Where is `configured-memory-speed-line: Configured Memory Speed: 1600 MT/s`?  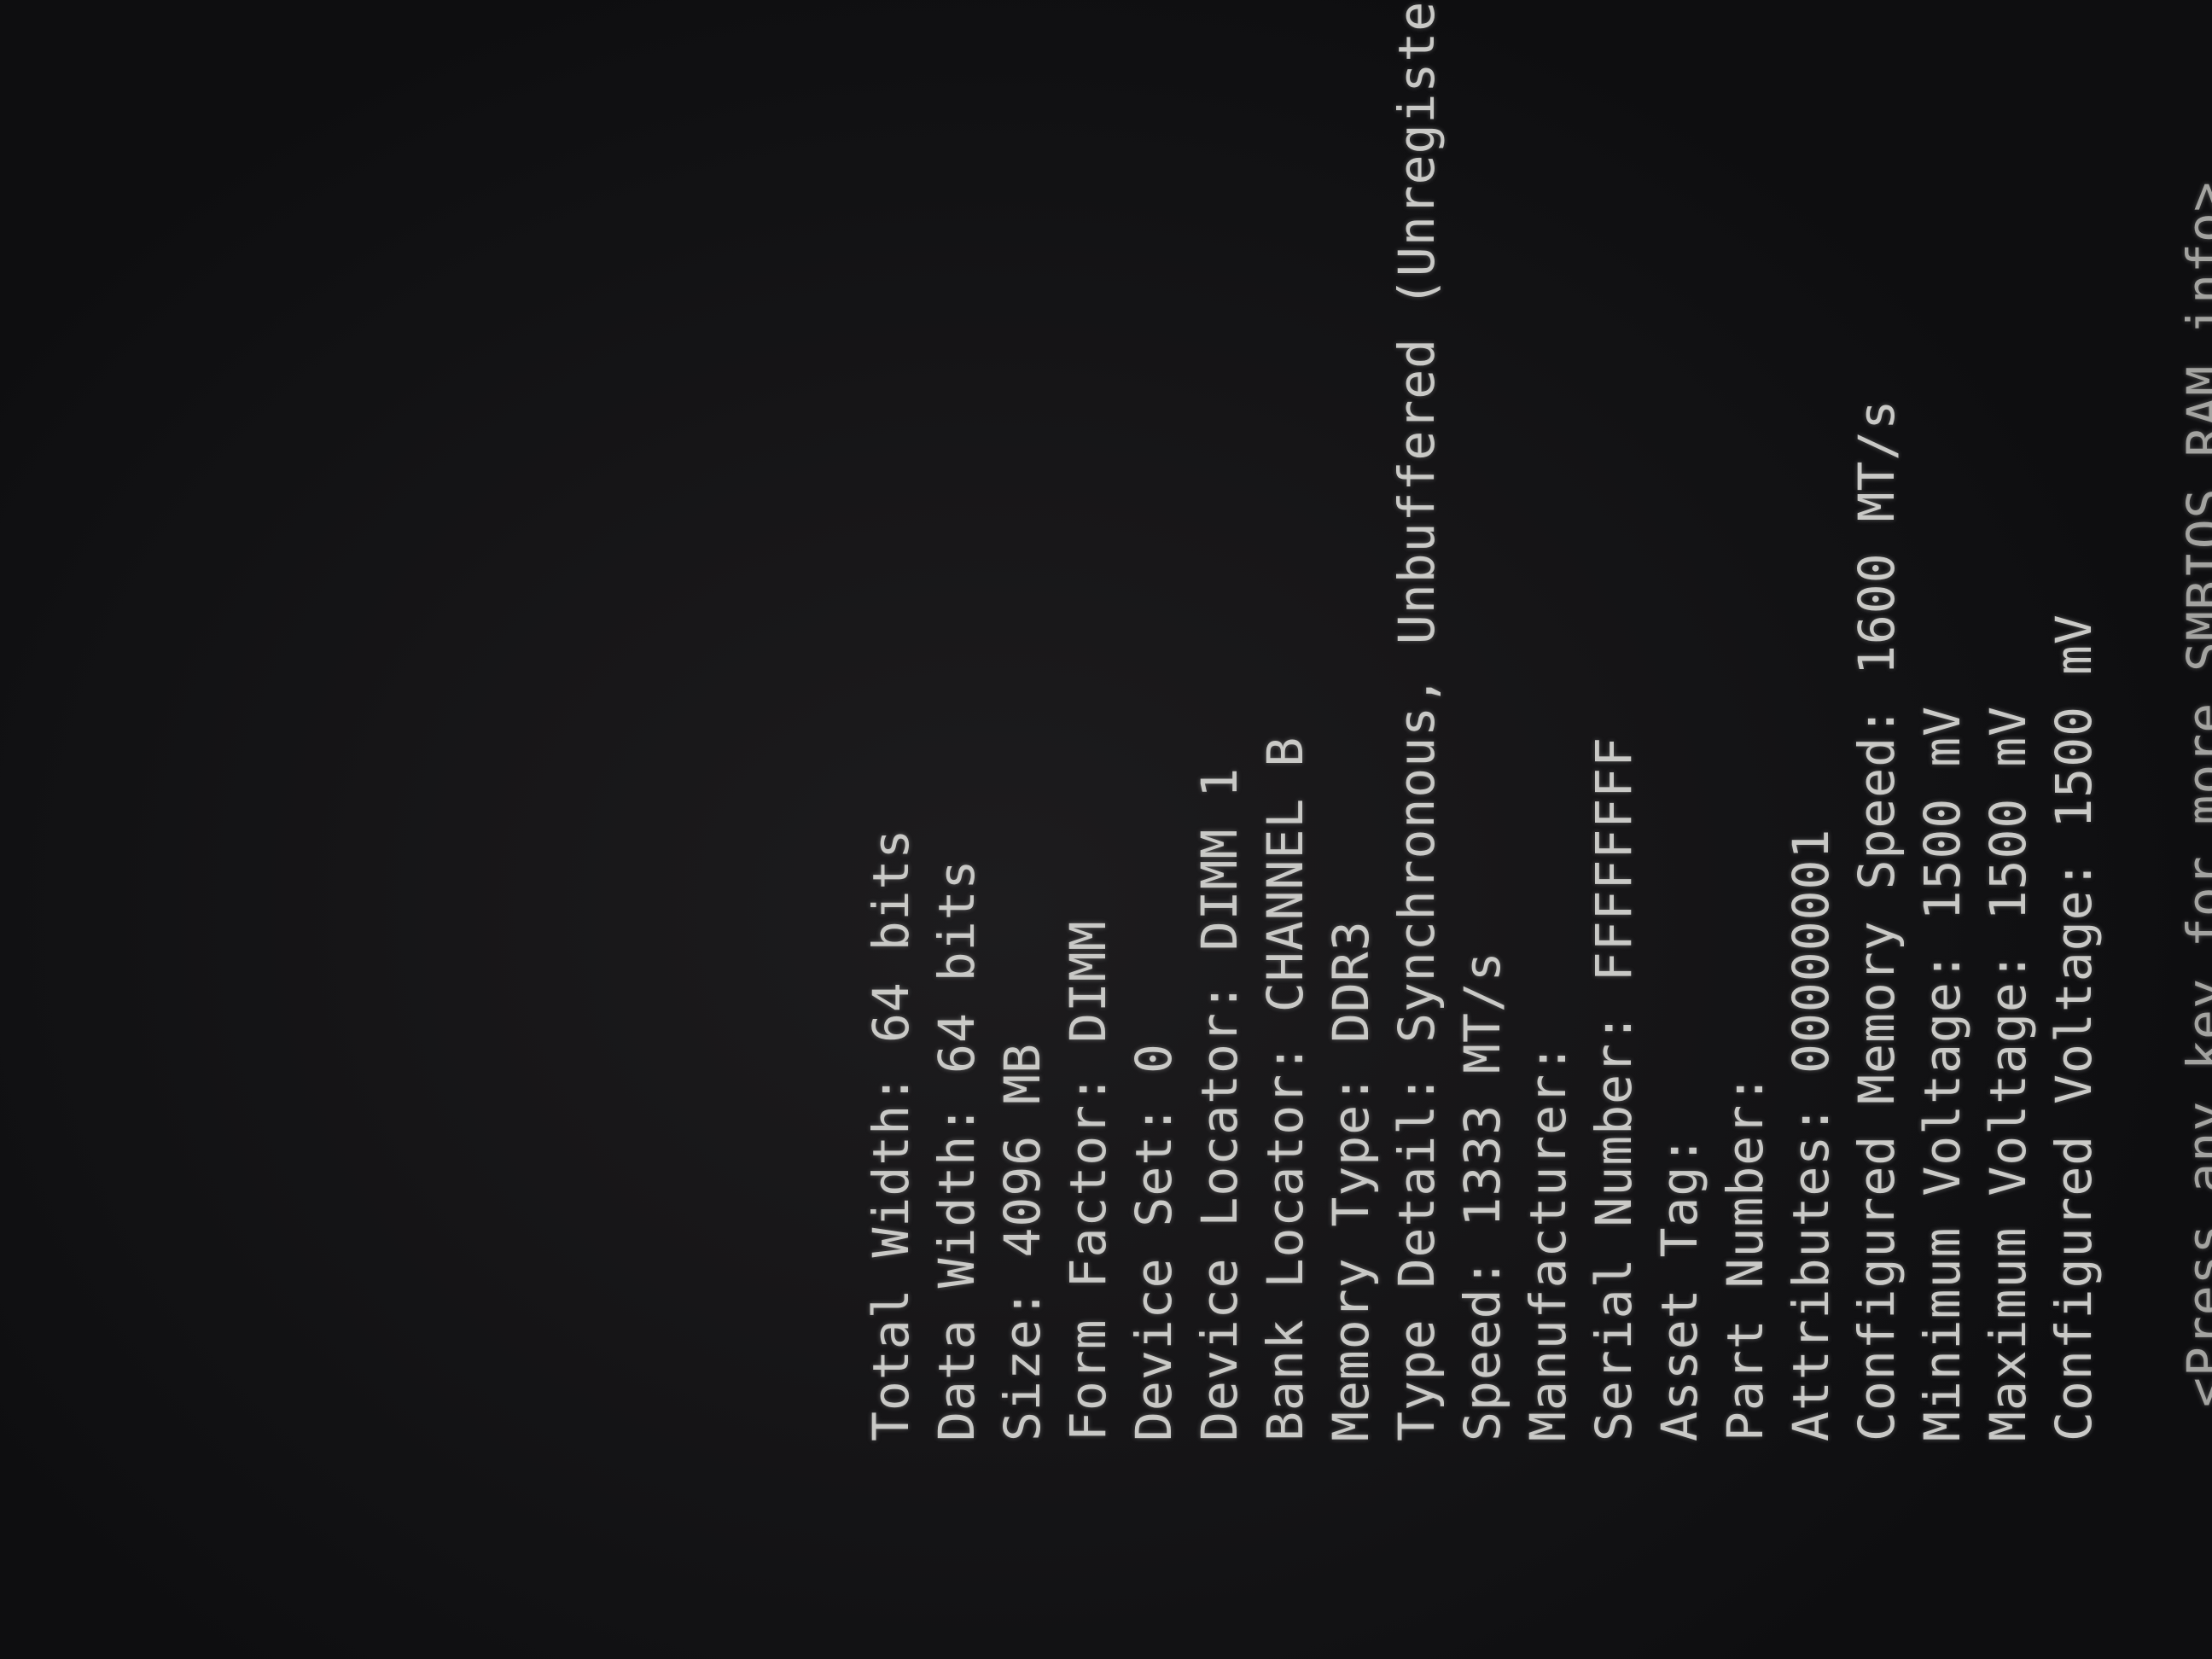 configured-memory-speed-line: Configured Memory Speed: 1600 MT/s is located at coordinates (1877, 920).